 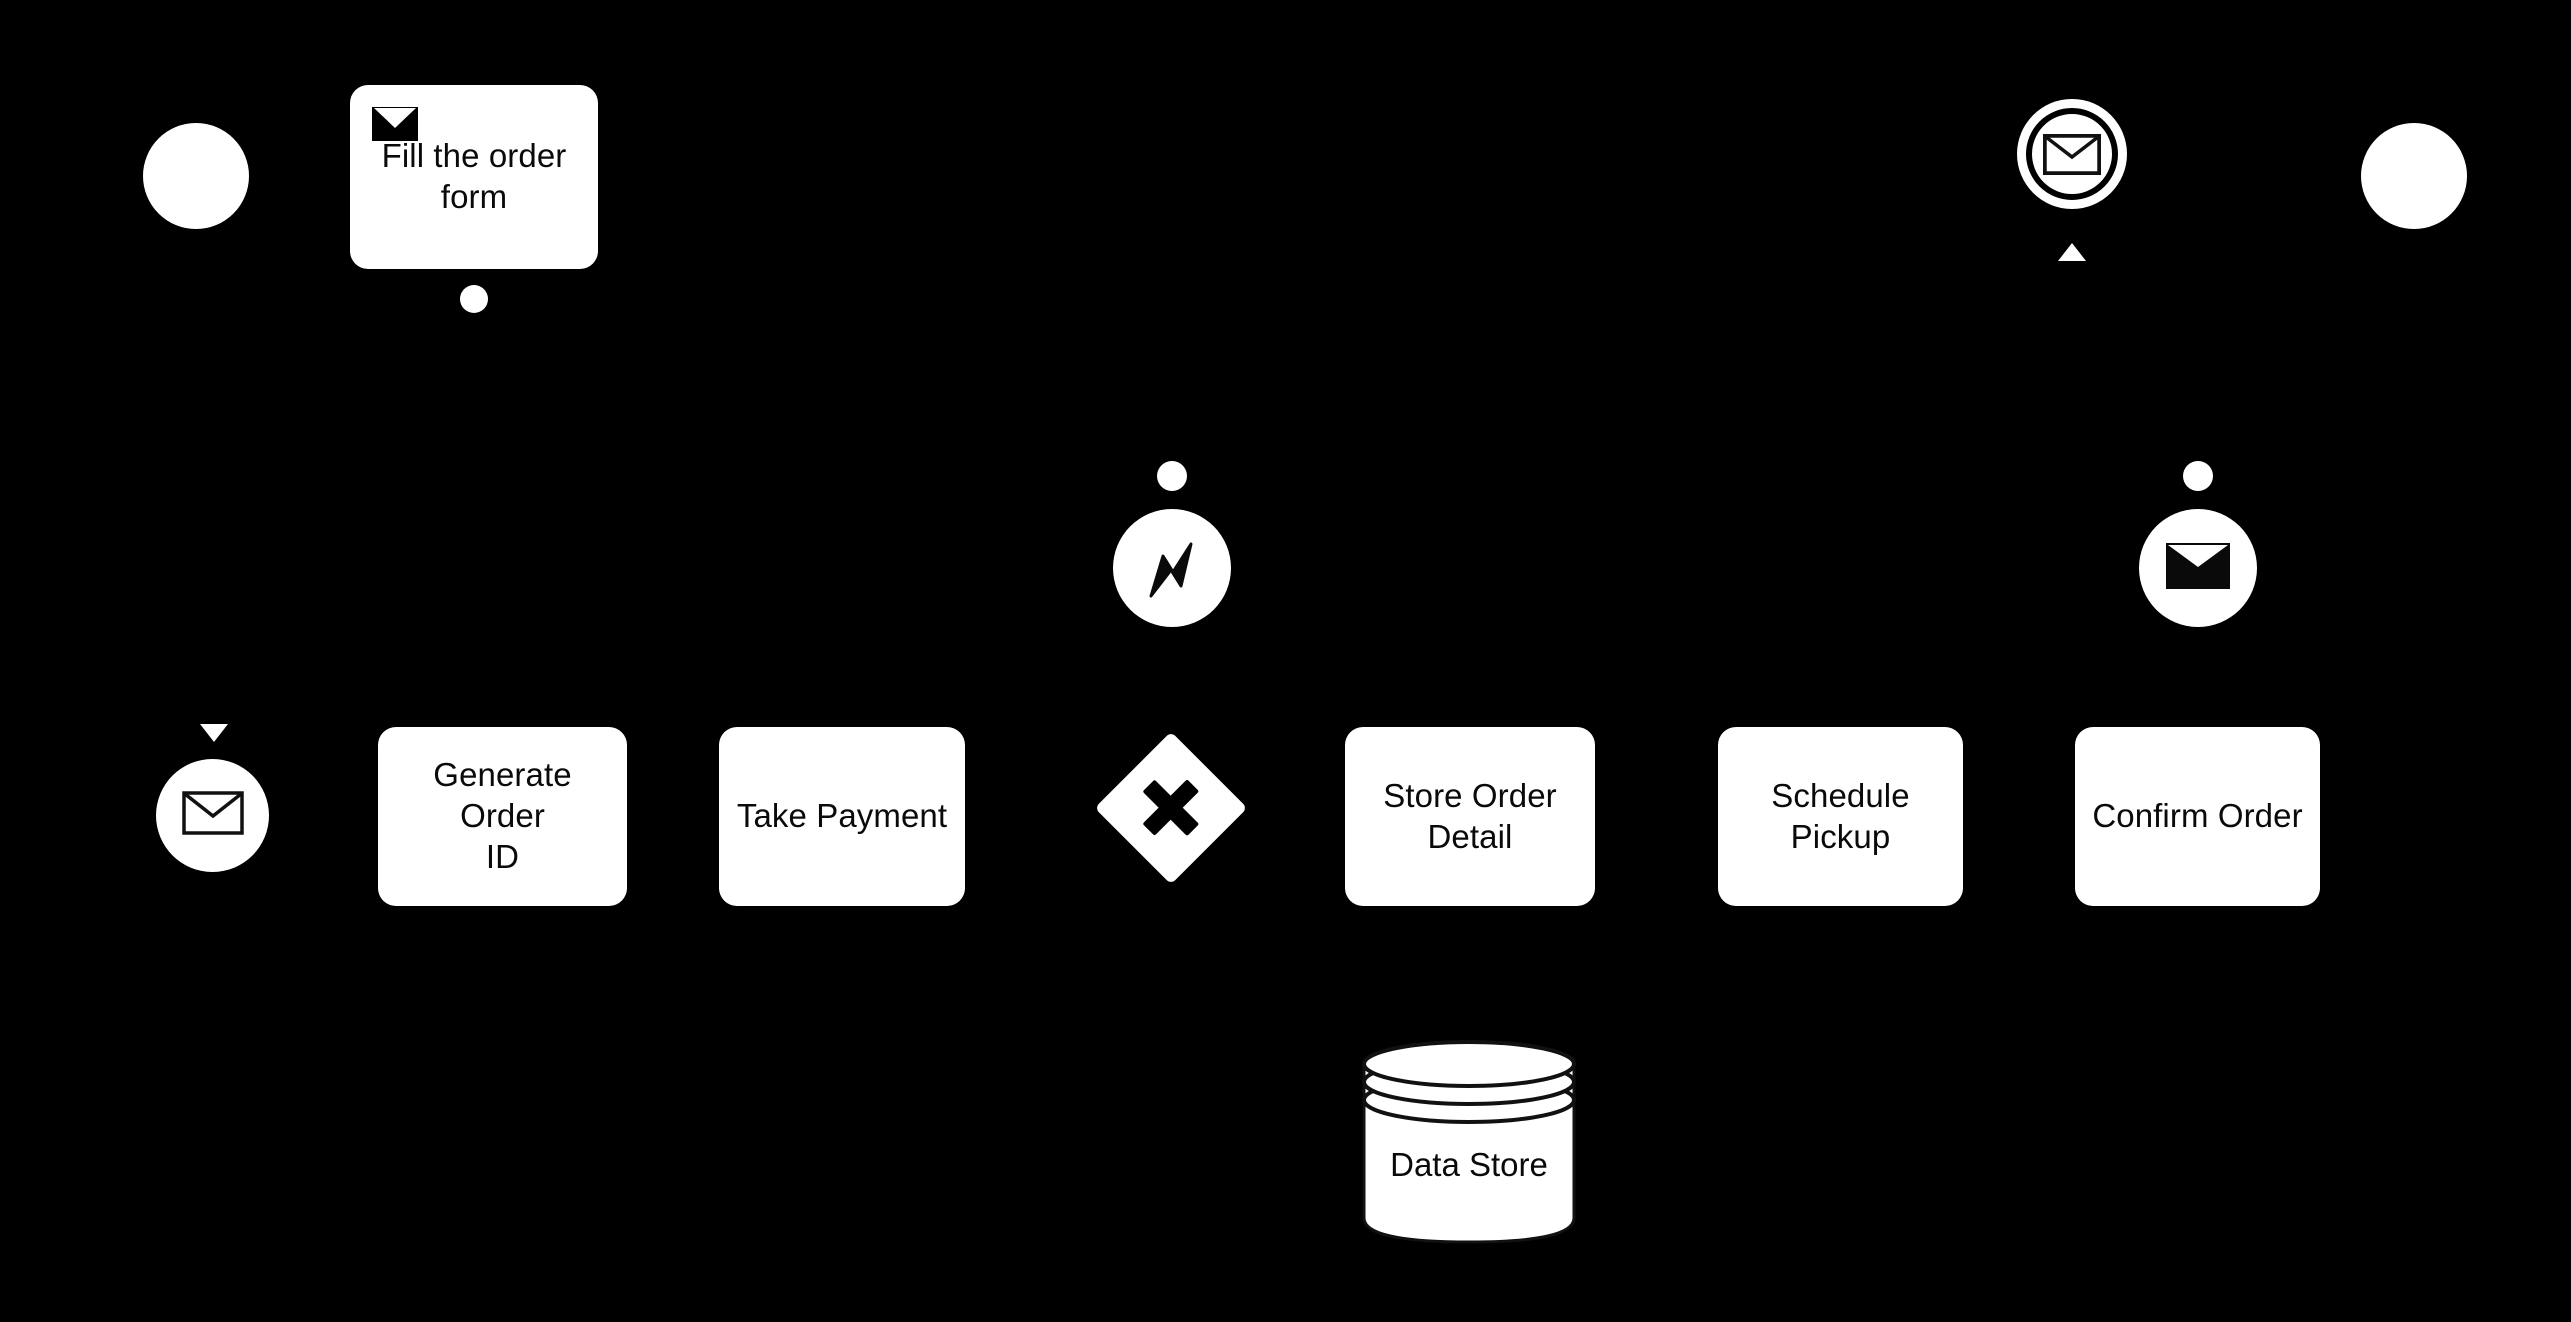 I want to click on triangle-down-icon, so click(x=214, y=733).